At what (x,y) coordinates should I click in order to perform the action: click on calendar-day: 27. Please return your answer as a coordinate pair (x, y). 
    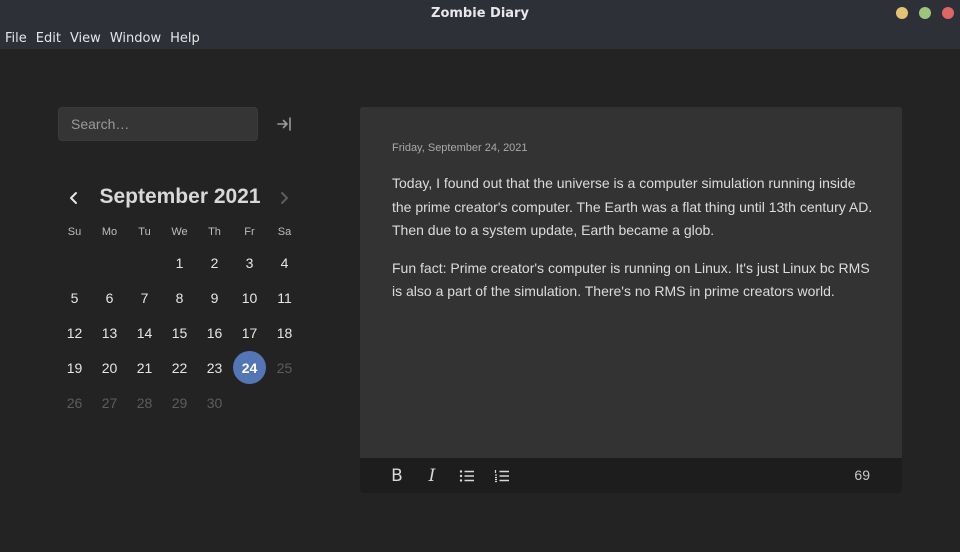
    Looking at the image, I should click on (109, 402).